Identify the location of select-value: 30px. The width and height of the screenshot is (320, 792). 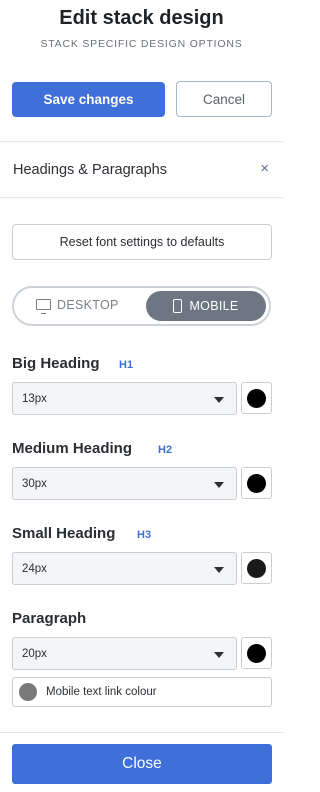
(34, 484).